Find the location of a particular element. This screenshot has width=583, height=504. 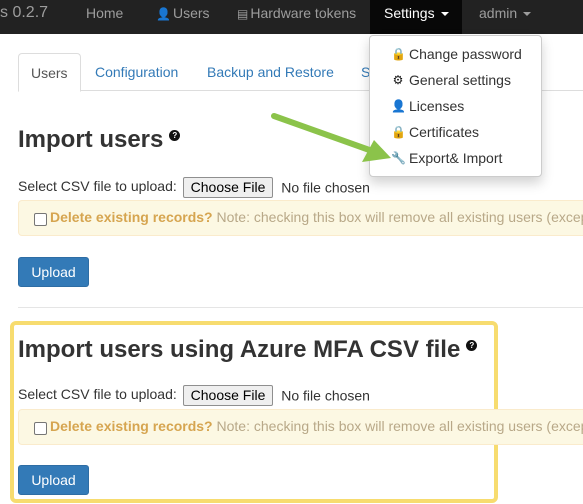

annotation-arrow is located at coordinates (331, 137).